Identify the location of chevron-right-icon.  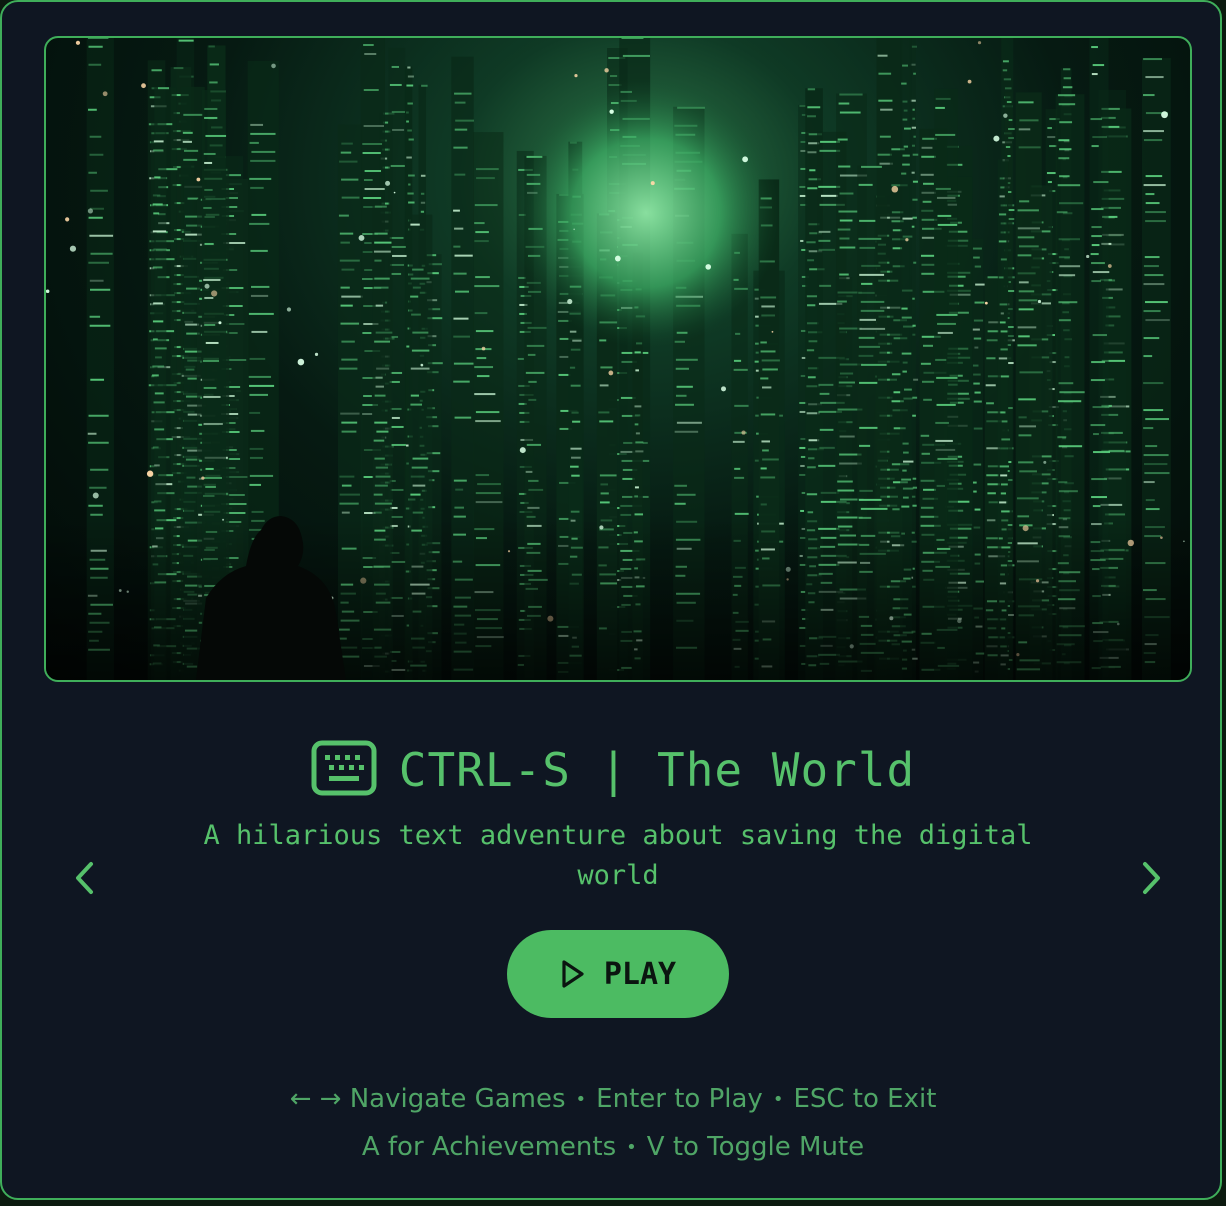
(1151, 878).